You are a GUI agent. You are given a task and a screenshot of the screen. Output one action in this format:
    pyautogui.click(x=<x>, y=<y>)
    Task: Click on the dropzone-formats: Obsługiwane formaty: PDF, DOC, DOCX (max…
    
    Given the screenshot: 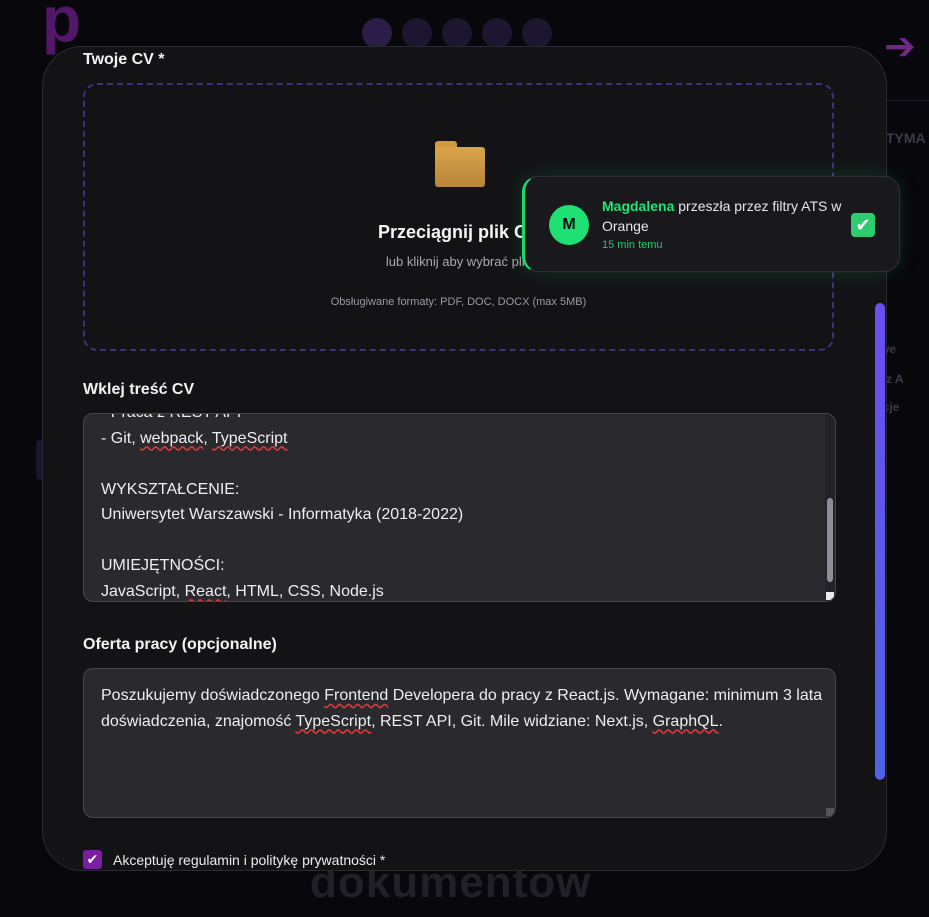 What is the action you would take?
    pyautogui.click(x=458, y=302)
    